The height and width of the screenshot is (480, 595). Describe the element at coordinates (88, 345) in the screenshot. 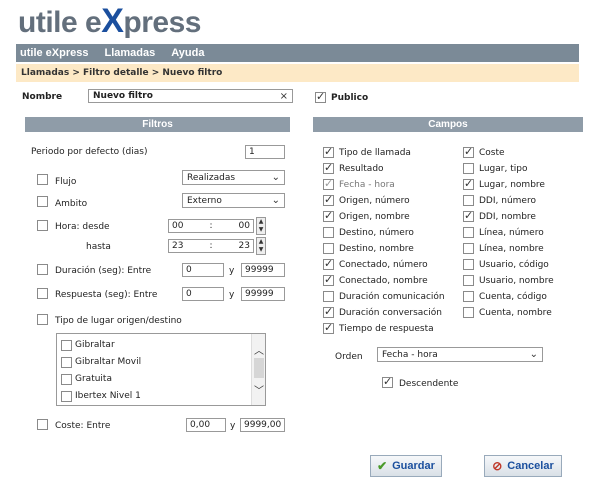

I see `list-item: Gibraltar` at that location.